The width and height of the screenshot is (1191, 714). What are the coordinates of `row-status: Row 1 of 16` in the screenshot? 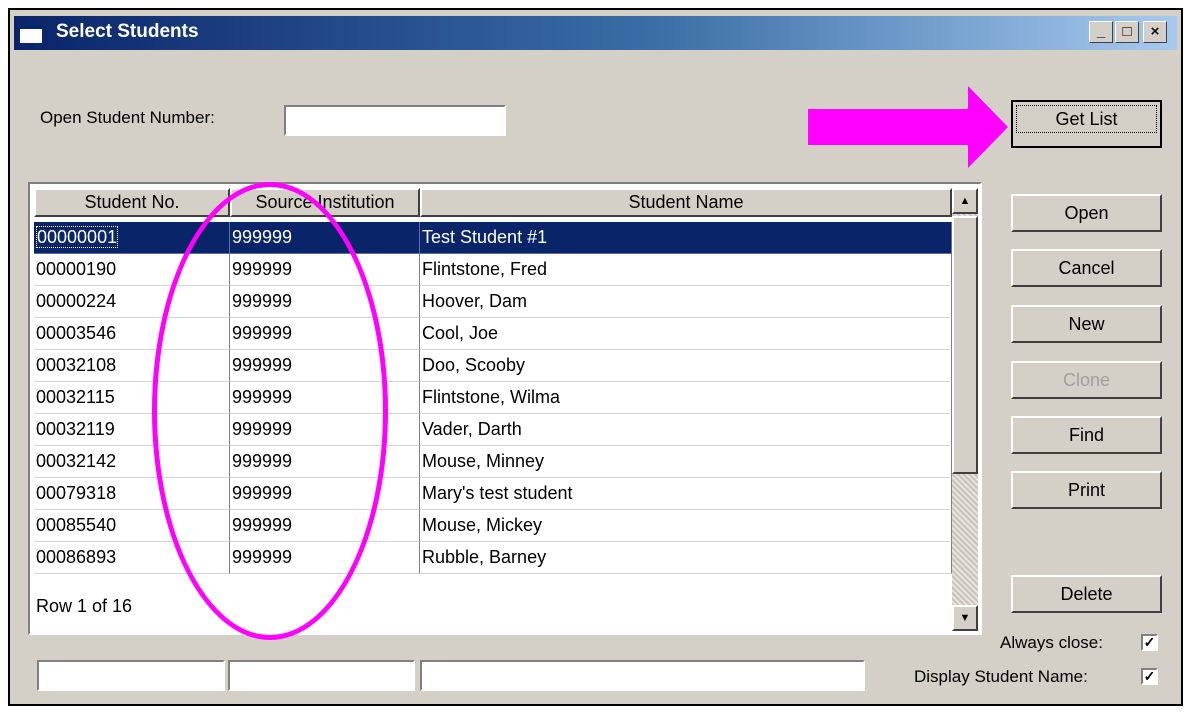 It's located at (84, 606).